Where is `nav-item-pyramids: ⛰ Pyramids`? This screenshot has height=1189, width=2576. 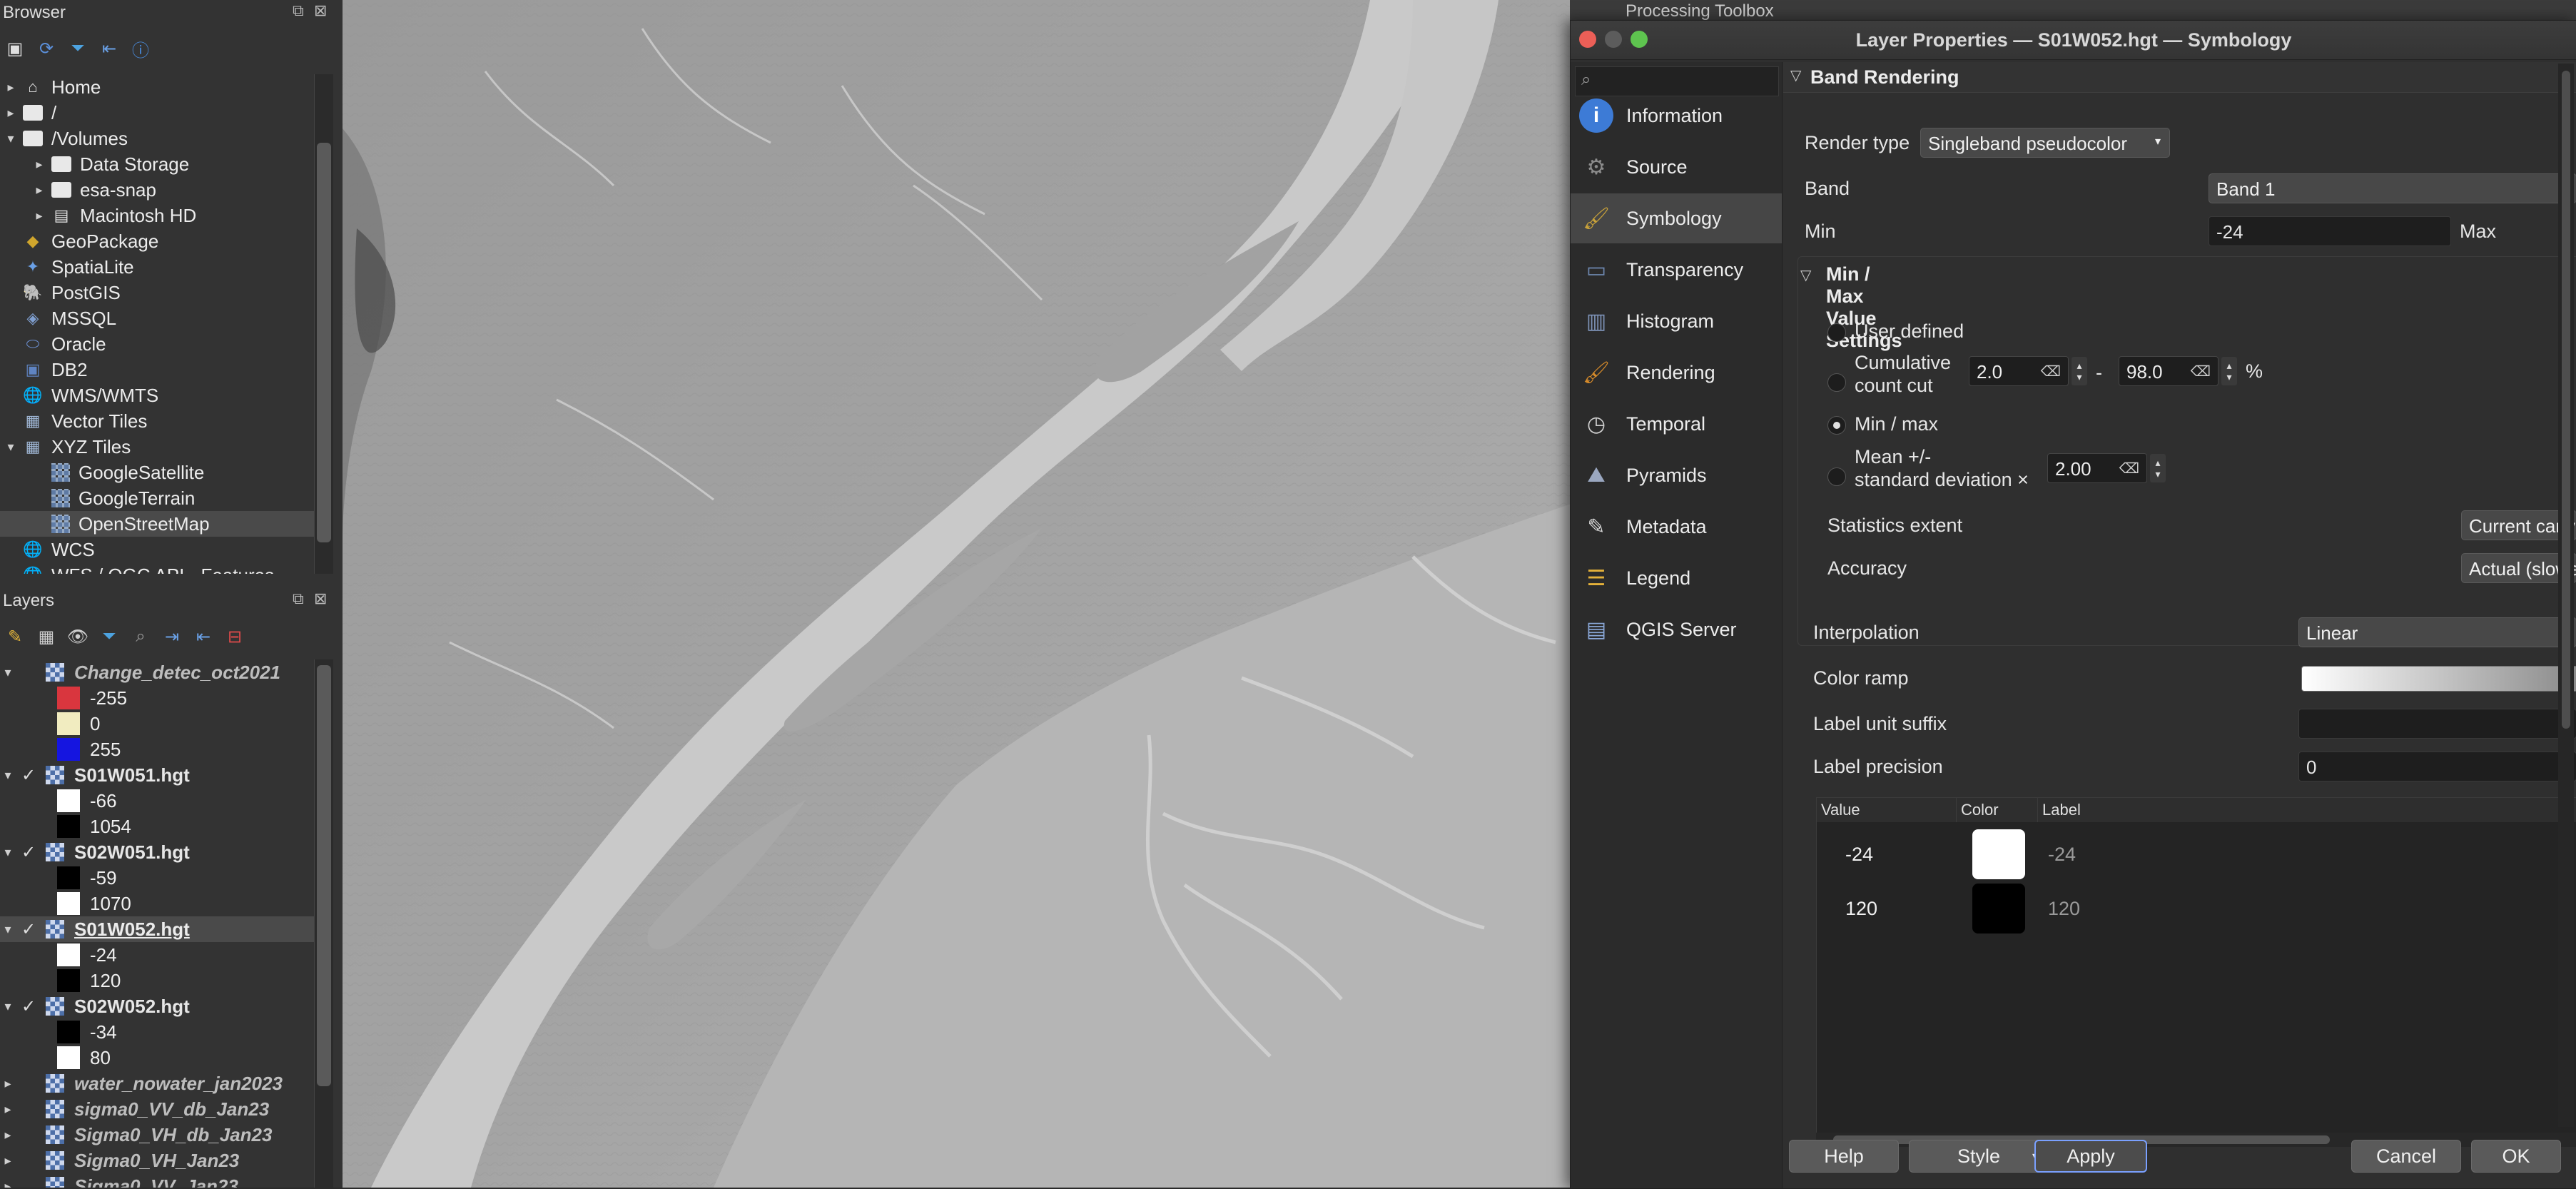
nav-item-pyramids: ⛰ Pyramids is located at coordinates (1676, 475).